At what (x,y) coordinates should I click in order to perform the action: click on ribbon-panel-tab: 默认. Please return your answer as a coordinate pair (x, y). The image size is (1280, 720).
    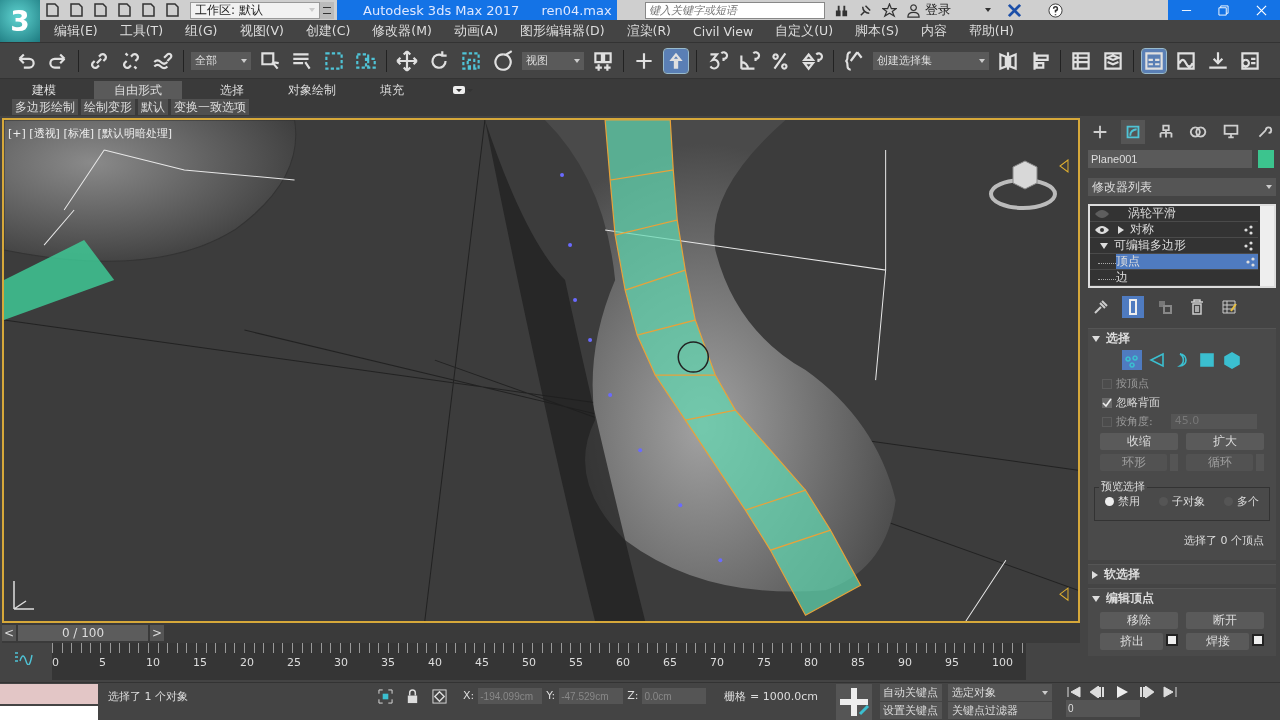
    Looking at the image, I should click on (153, 107).